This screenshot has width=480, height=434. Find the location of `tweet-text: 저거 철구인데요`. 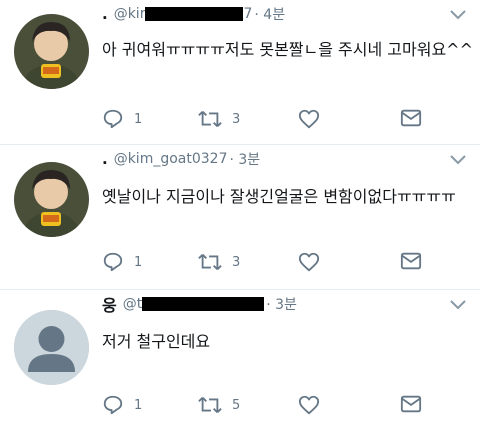

tweet-text: 저거 철구인데요 is located at coordinates (156, 341).